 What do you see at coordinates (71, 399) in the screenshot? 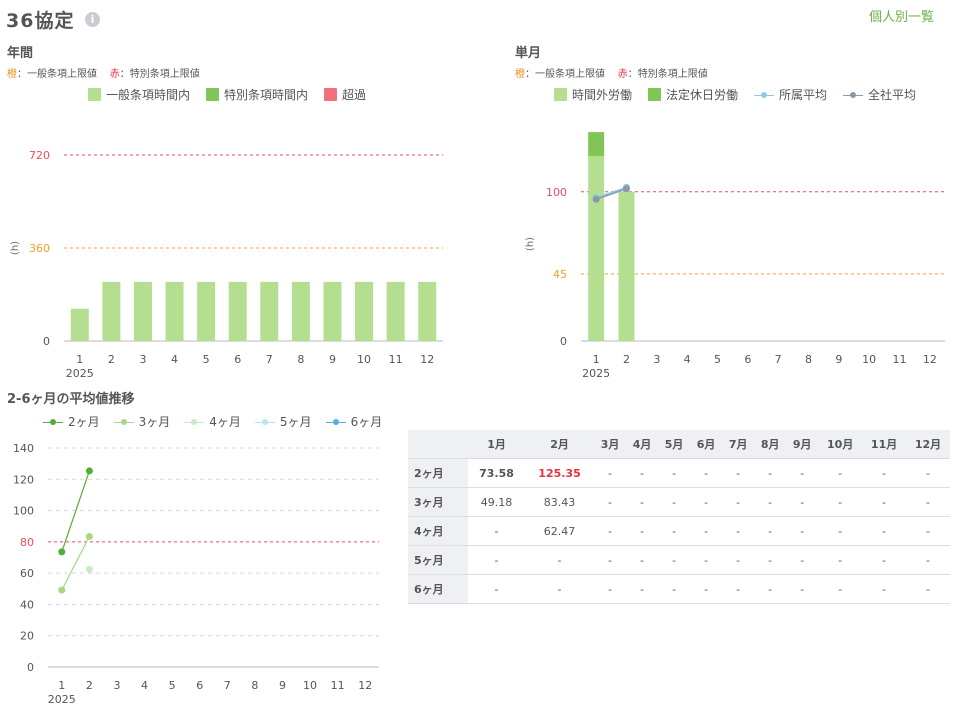
I see `trend-title: 2-6ヶ月の平均値推移` at bounding box center [71, 399].